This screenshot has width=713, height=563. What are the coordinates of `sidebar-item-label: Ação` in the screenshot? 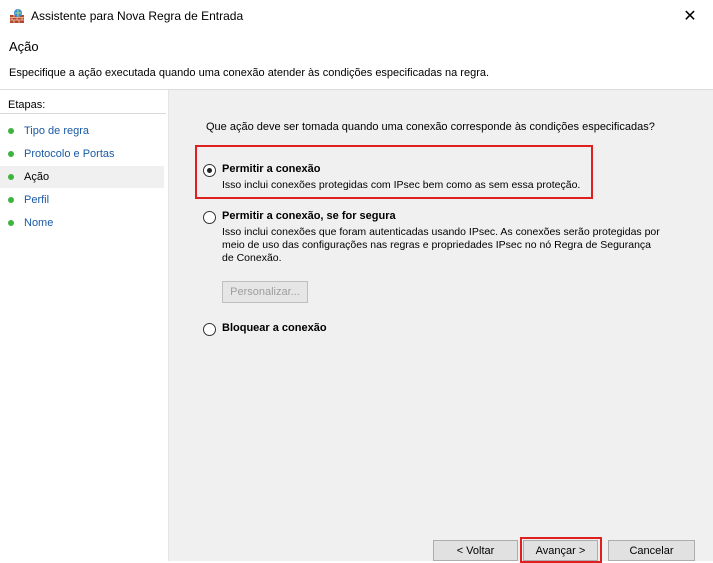 It's located at (37, 177).